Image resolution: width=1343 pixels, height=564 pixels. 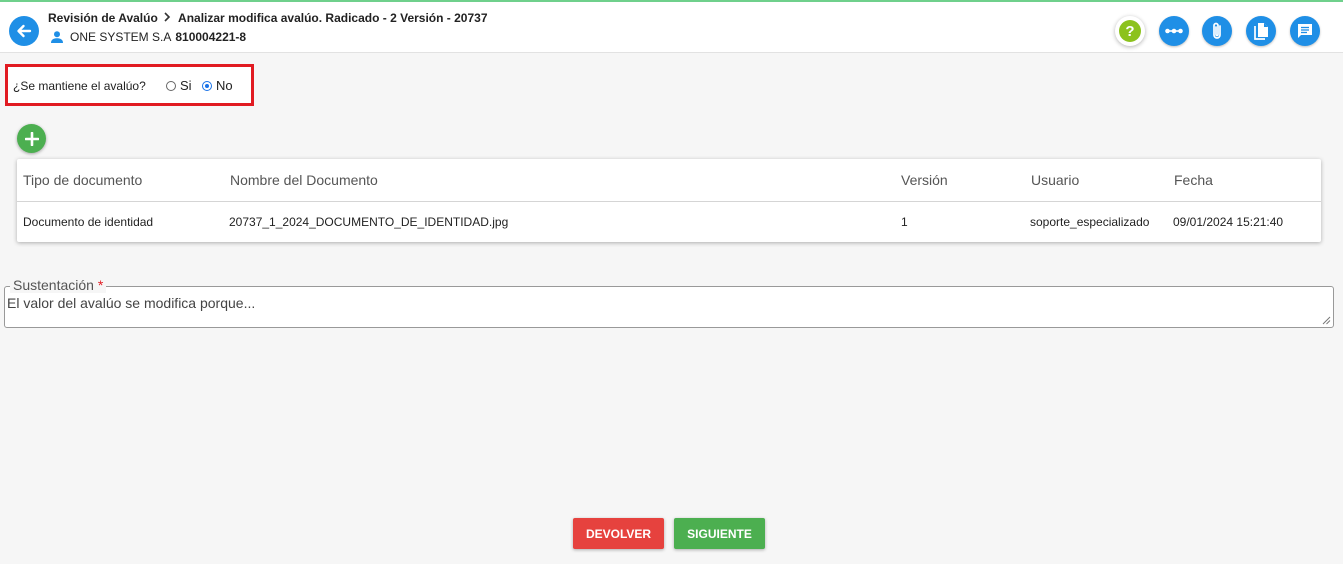 I want to click on cell-nombre: 20737_1_2024_DOCUMENTO_DE_IDENTIDAD.jpg, so click(x=369, y=222).